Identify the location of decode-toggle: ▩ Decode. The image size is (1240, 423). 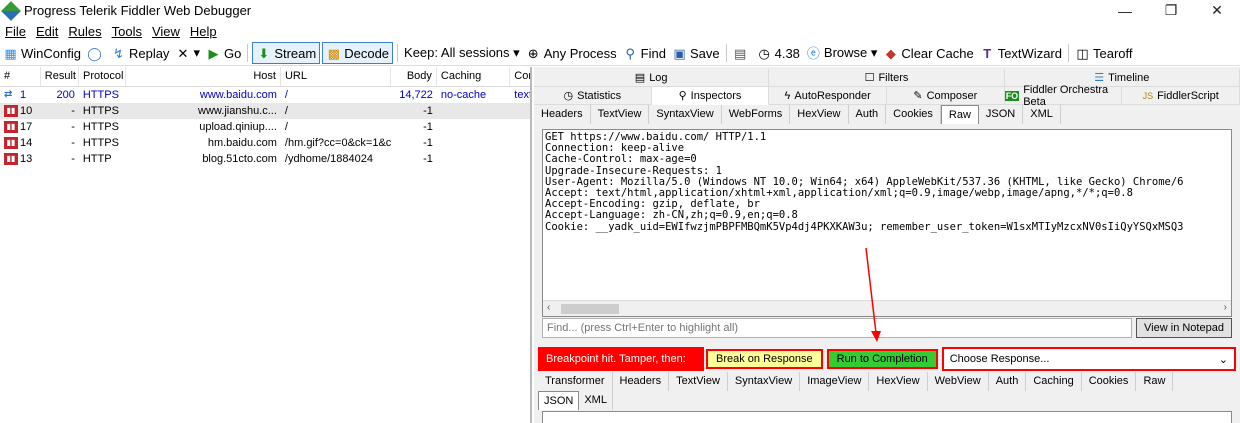
(358, 53).